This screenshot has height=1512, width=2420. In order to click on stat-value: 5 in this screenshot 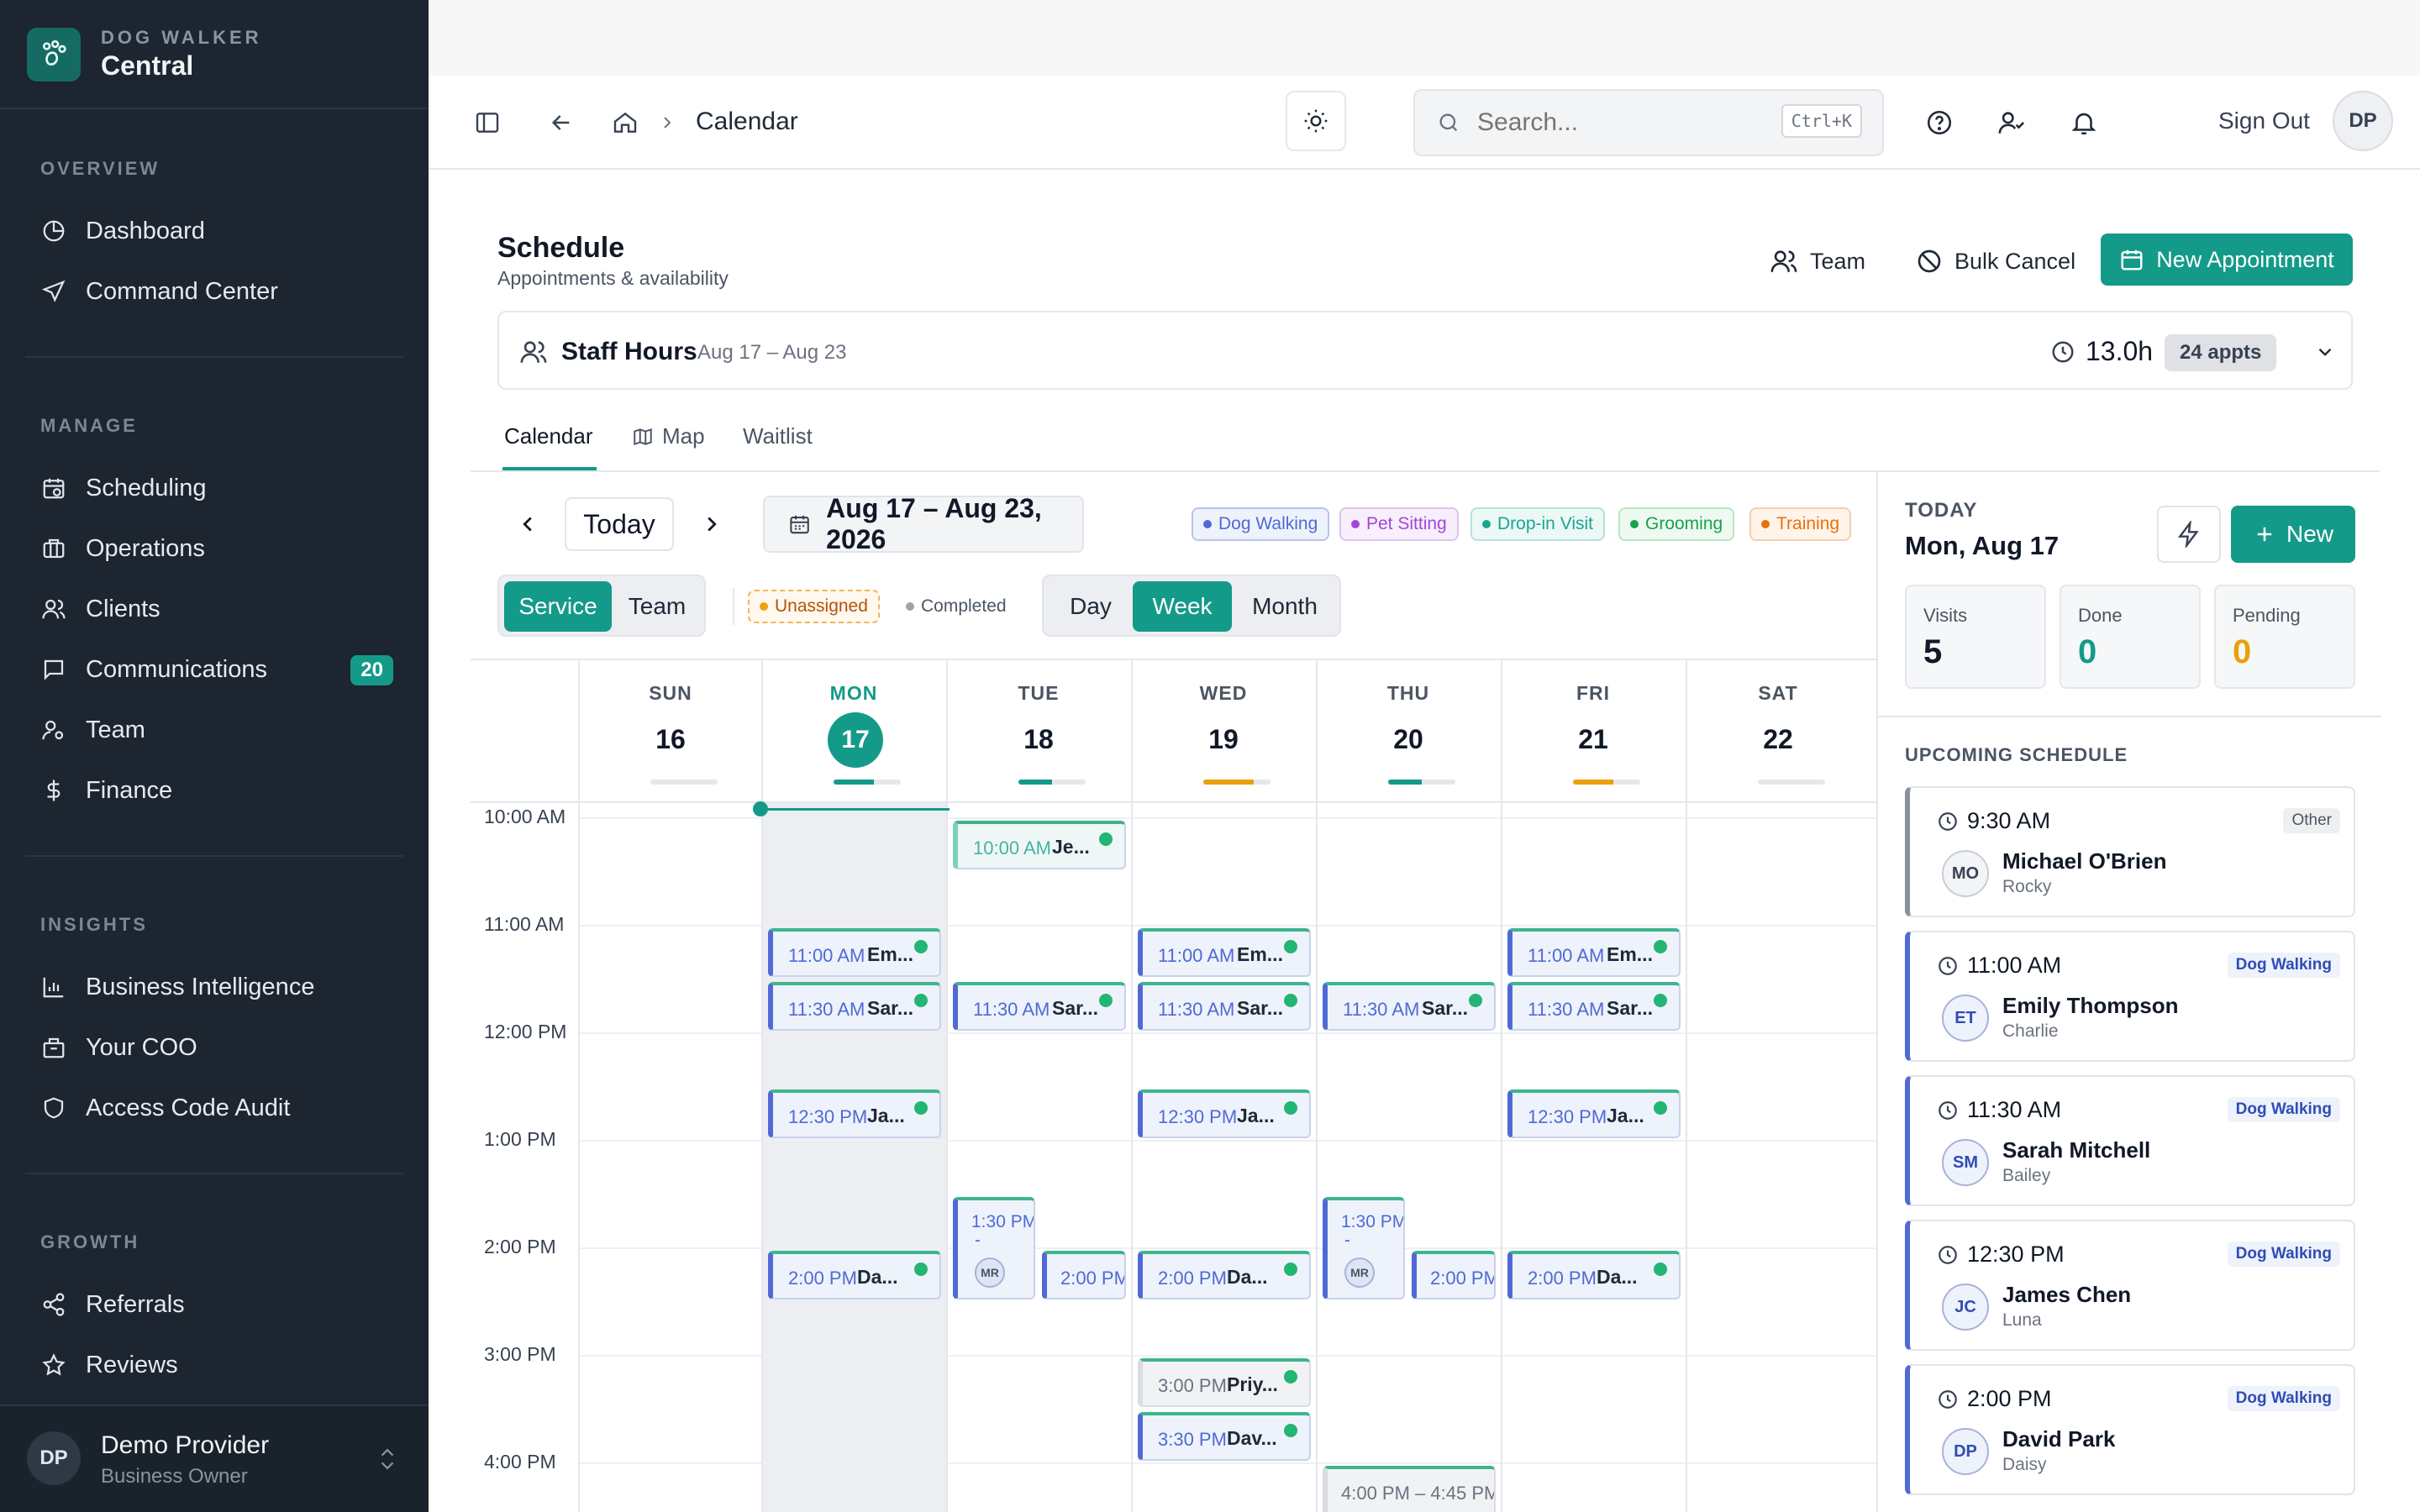, I will do `click(1933, 651)`.